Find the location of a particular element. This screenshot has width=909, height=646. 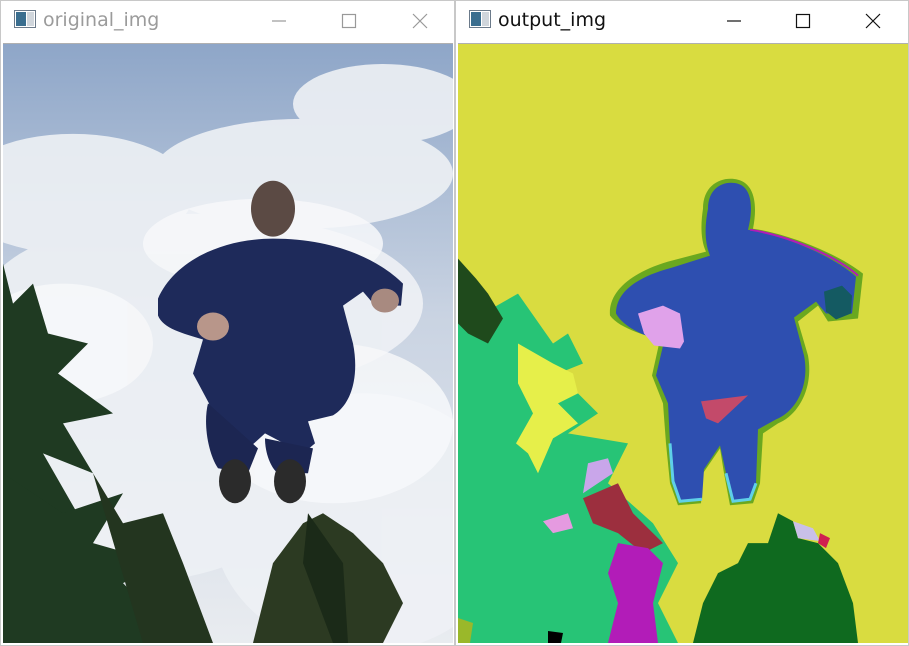

segment-magenta is located at coordinates (635, 593).